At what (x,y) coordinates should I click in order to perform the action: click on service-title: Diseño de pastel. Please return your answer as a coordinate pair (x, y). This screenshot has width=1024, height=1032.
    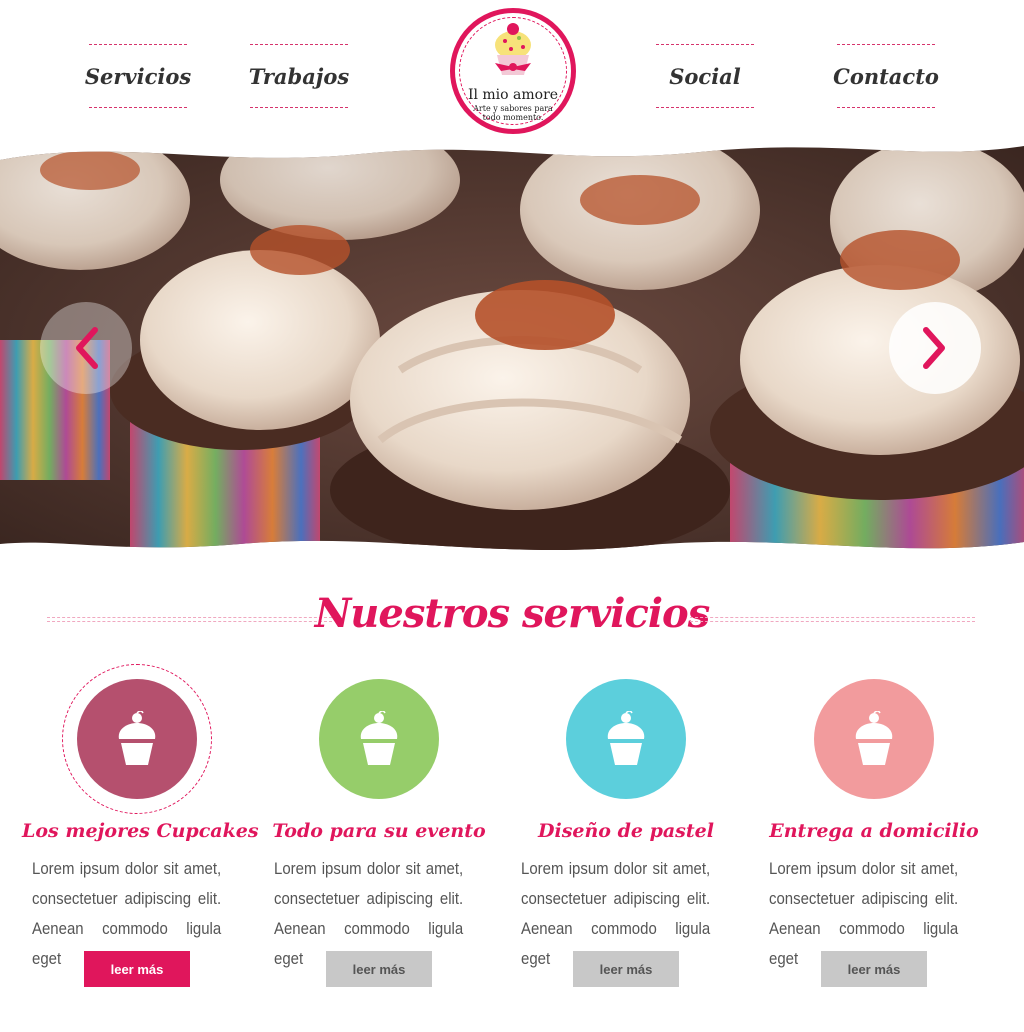
    Looking at the image, I should click on (626, 831).